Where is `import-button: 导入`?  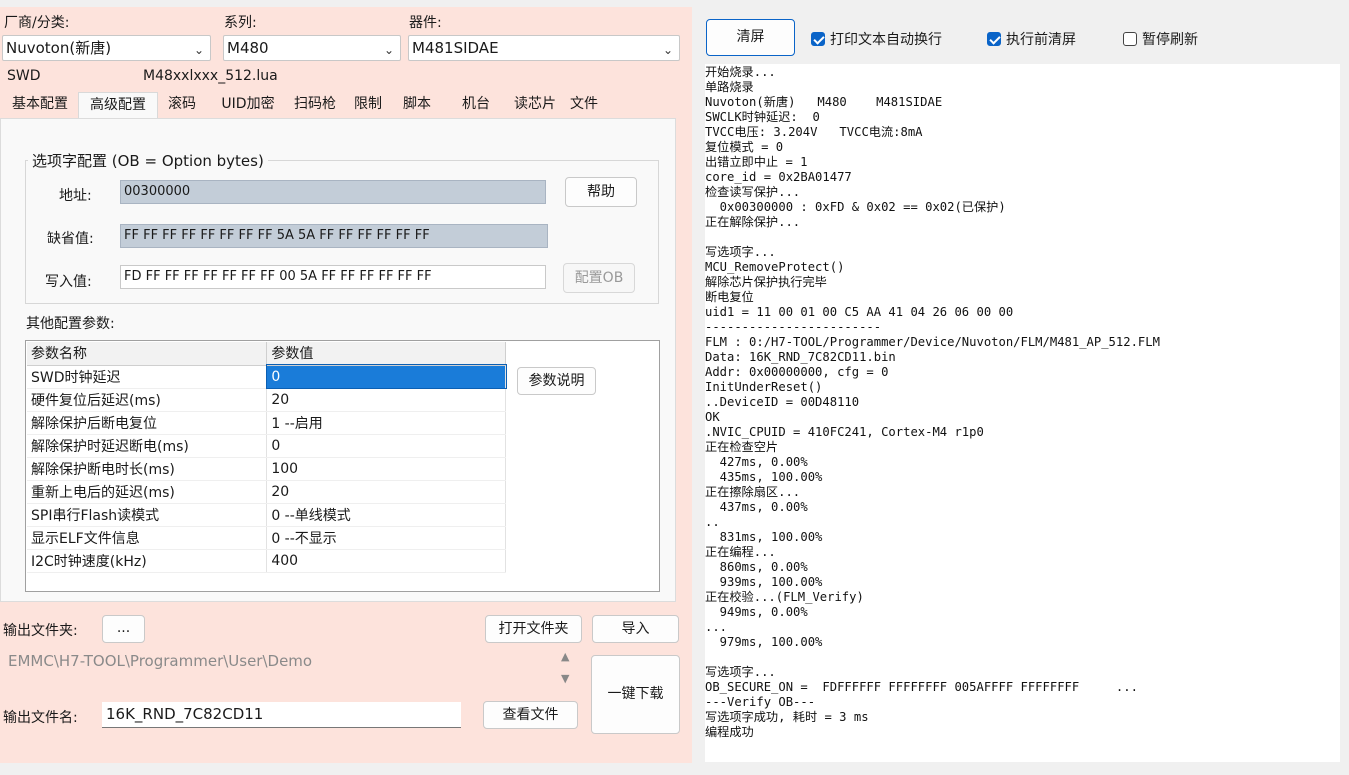
import-button: 导入 is located at coordinates (635, 629).